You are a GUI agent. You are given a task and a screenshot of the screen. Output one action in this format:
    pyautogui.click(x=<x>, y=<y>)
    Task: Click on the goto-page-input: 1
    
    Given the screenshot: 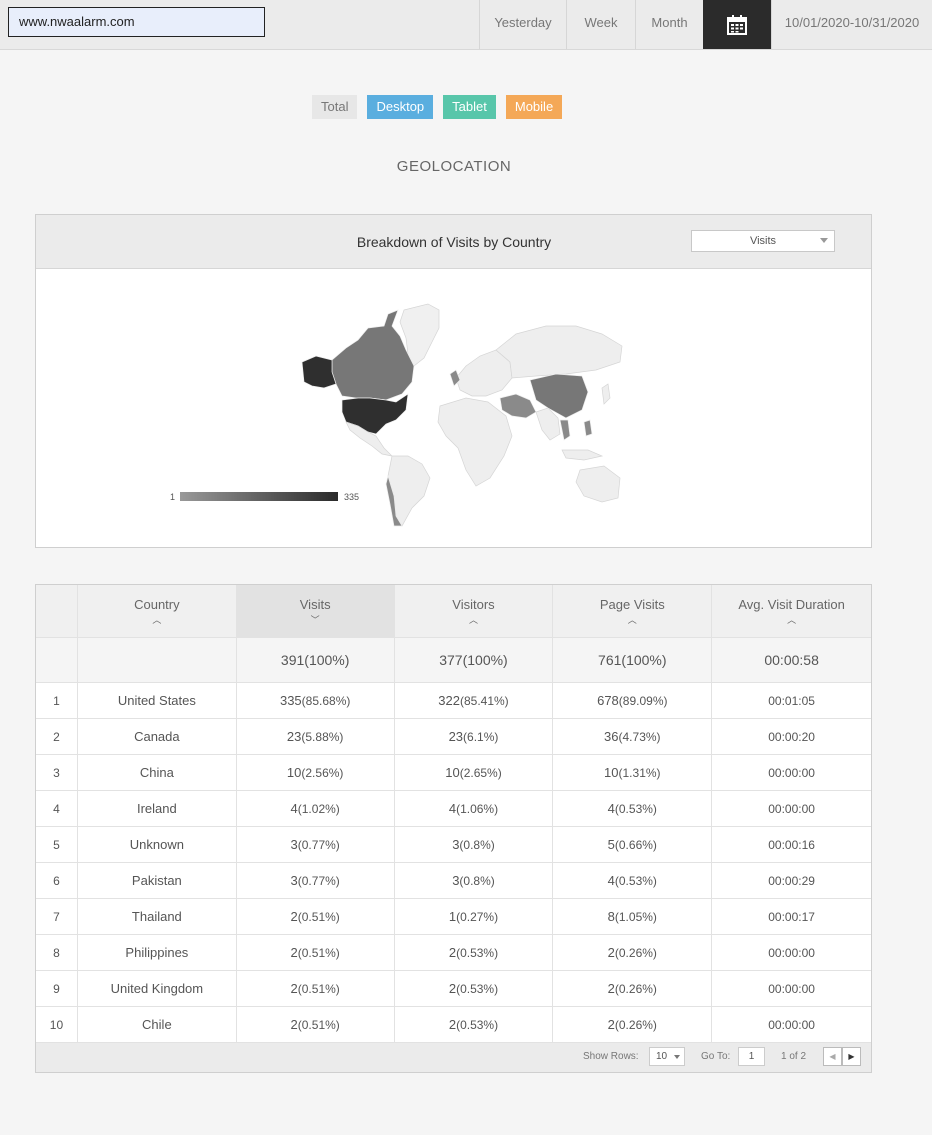 What is the action you would take?
    pyautogui.click(x=751, y=1056)
    